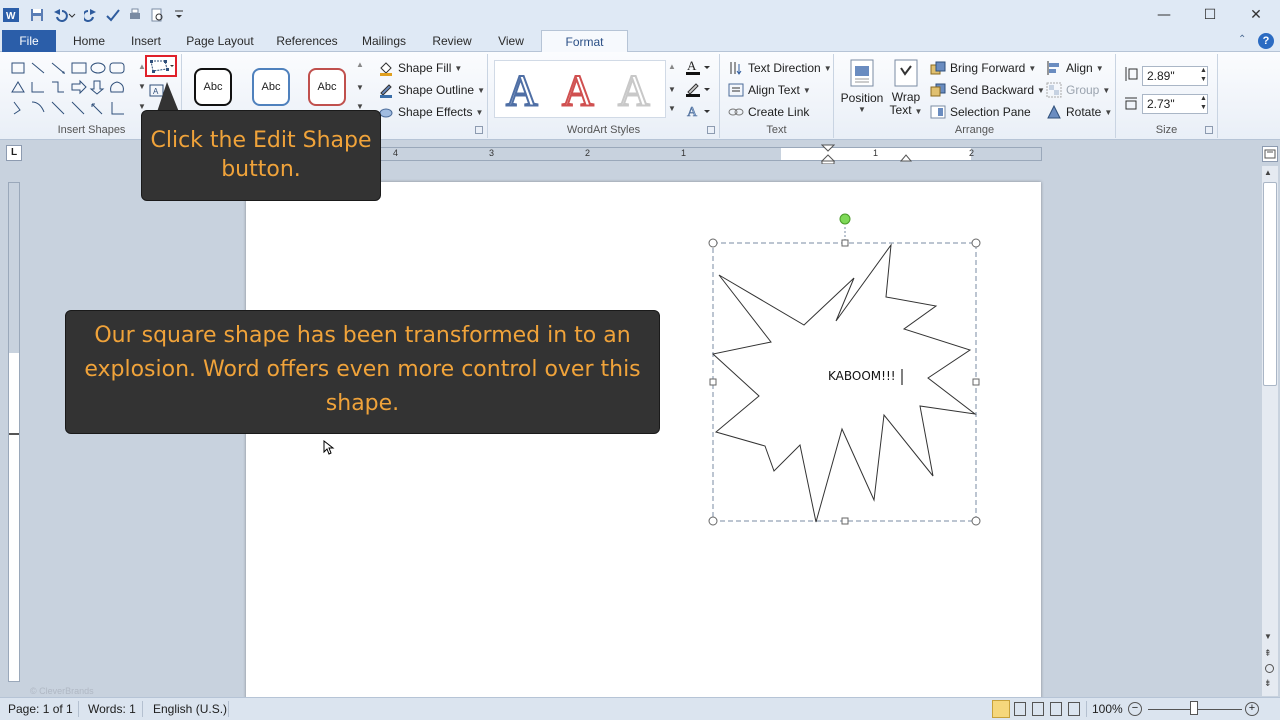  Describe the element at coordinates (983, 68) in the screenshot. I see `bring-forward-button: Bring Forward ▼` at that location.